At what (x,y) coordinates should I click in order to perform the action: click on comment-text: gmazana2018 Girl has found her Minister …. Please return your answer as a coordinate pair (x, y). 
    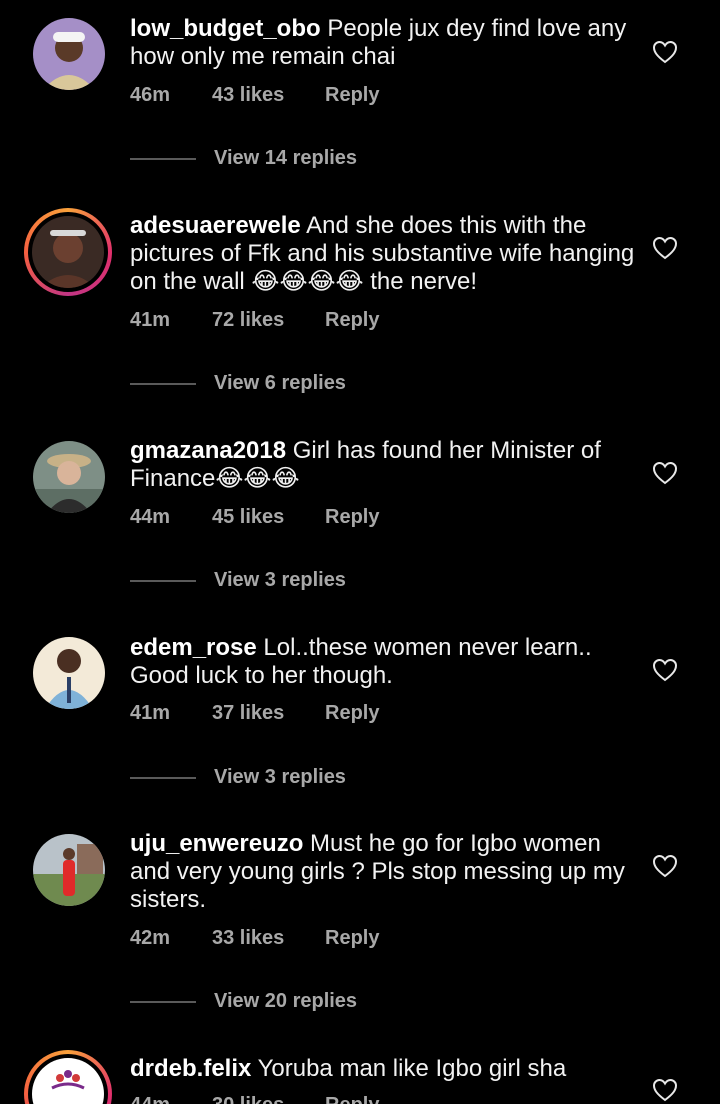
    Looking at the image, I should click on (385, 465).